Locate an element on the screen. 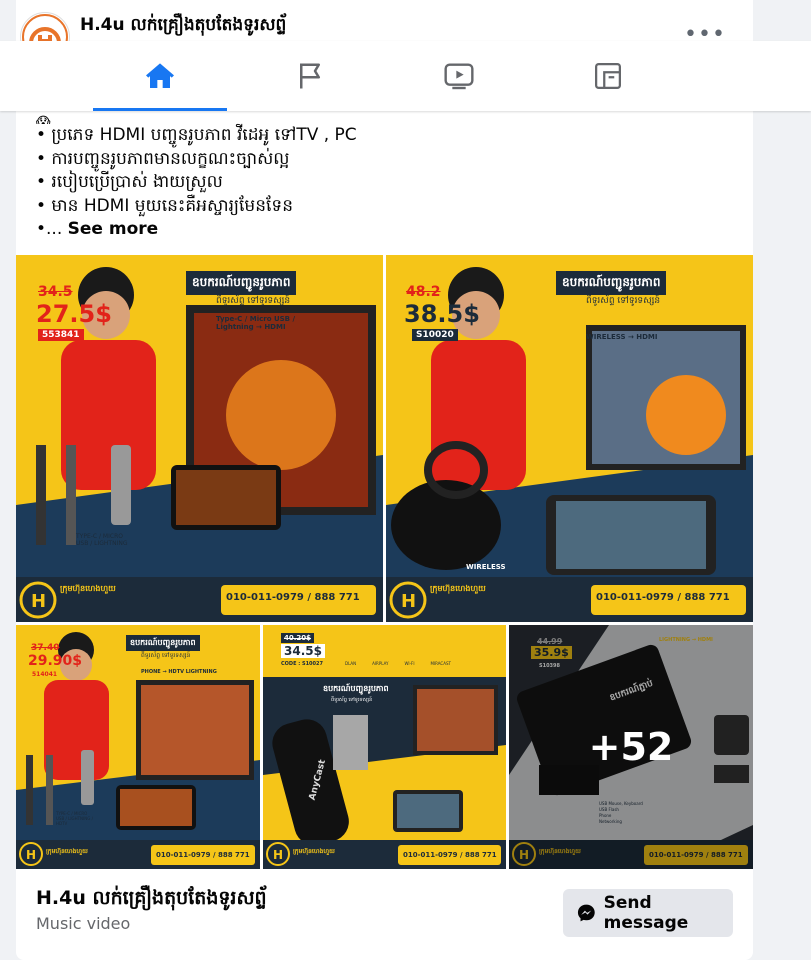  post-line-4: • មាន HDMI មួយនេះគឺអស្ចារ្យមែនទែន is located at coordinates (164, 205).